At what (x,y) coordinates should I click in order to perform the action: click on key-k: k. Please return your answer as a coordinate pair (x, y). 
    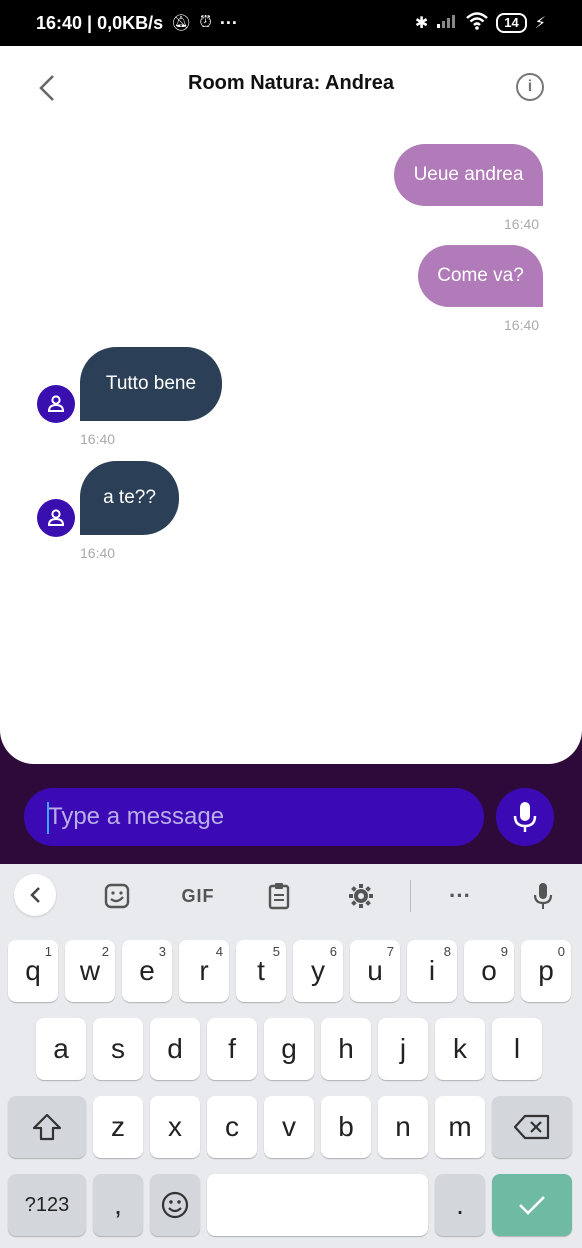
    Looking at the image, I should click on (460, 1049).